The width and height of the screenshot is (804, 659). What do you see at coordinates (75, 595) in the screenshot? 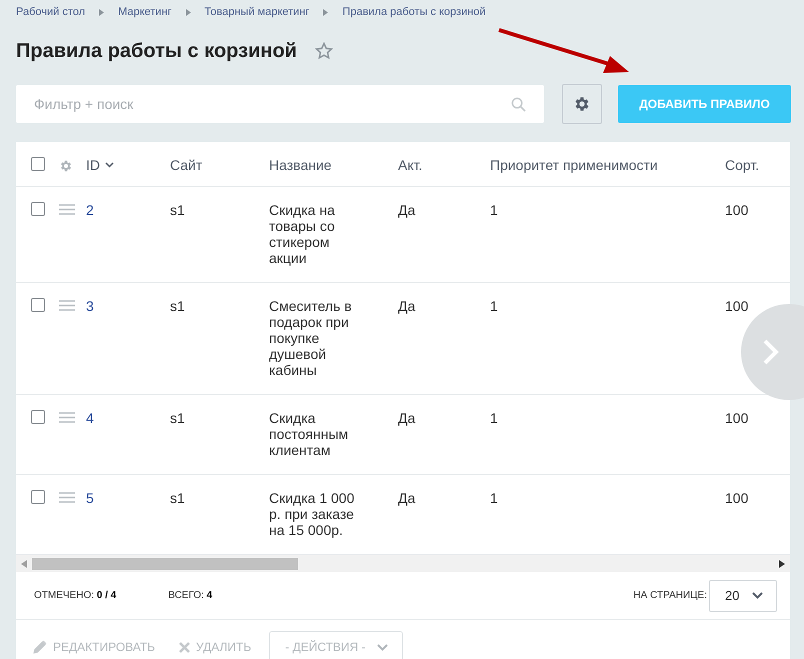
I see `selected-count: ОТМЕЧЕНО: 0 / 4` at bounding box center [75, 595].